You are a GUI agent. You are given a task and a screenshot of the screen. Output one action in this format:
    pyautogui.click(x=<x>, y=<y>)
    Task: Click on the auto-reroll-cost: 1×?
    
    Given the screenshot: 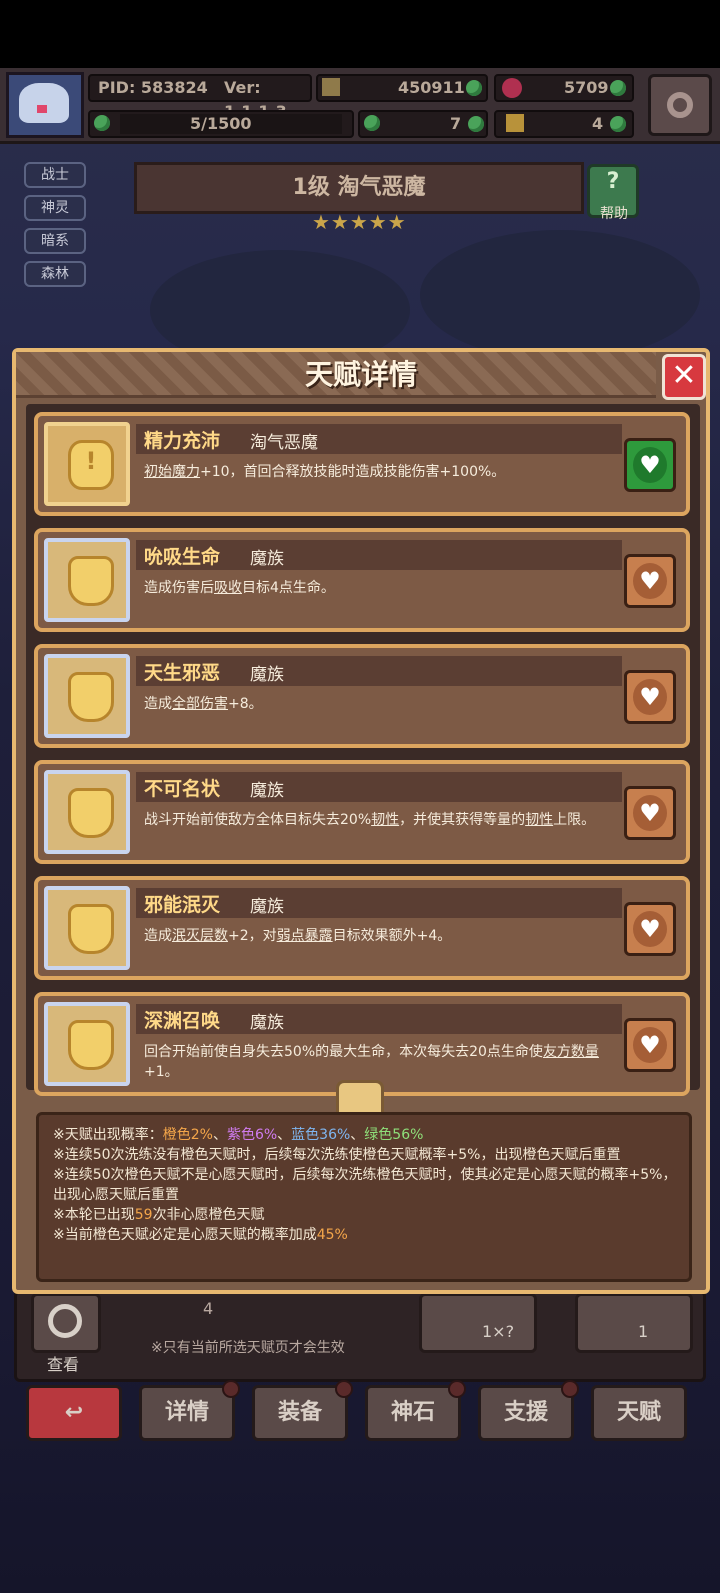 What is the action you would take?
    pyautogui.click(x=498, y=1331)
    